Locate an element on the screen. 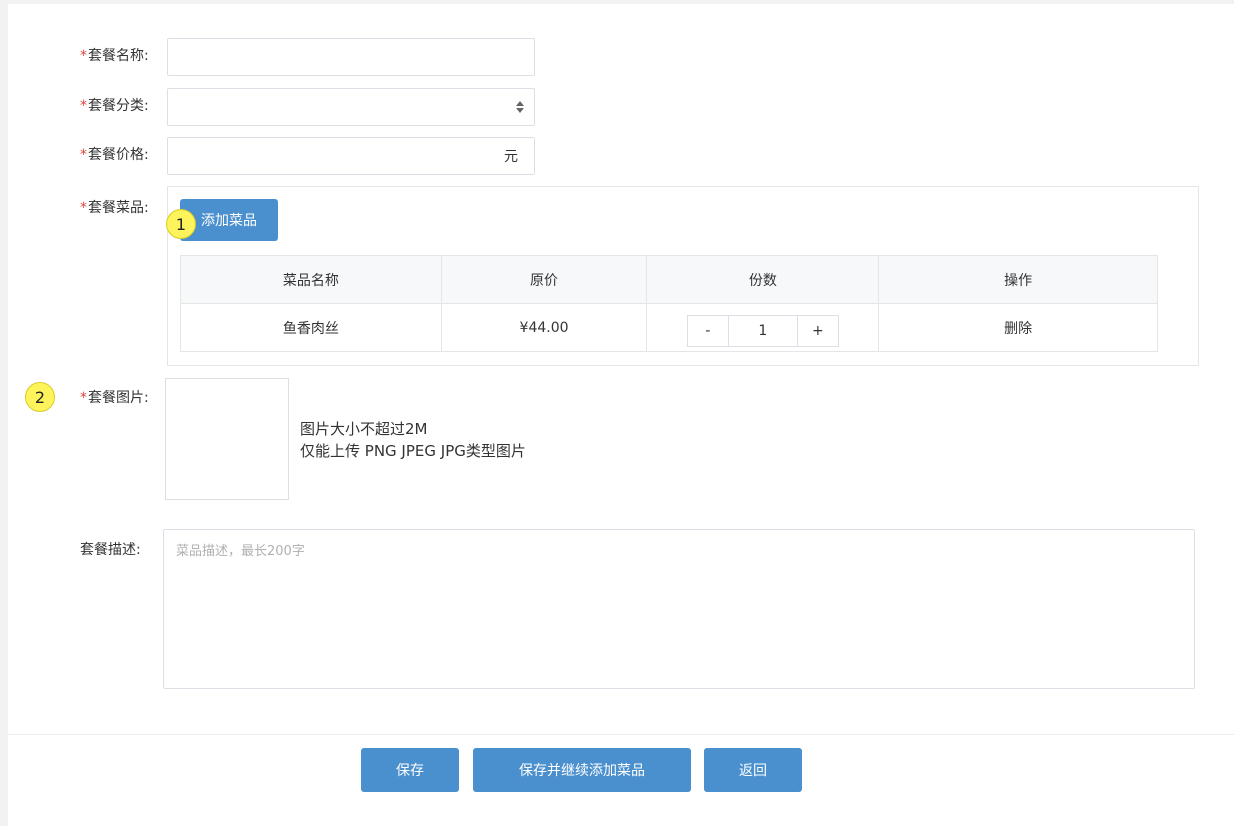 Image resolution: width=1234 pixels, height=826 pixels. category-label: *套餐分类: is located at coordinates (114, 106).